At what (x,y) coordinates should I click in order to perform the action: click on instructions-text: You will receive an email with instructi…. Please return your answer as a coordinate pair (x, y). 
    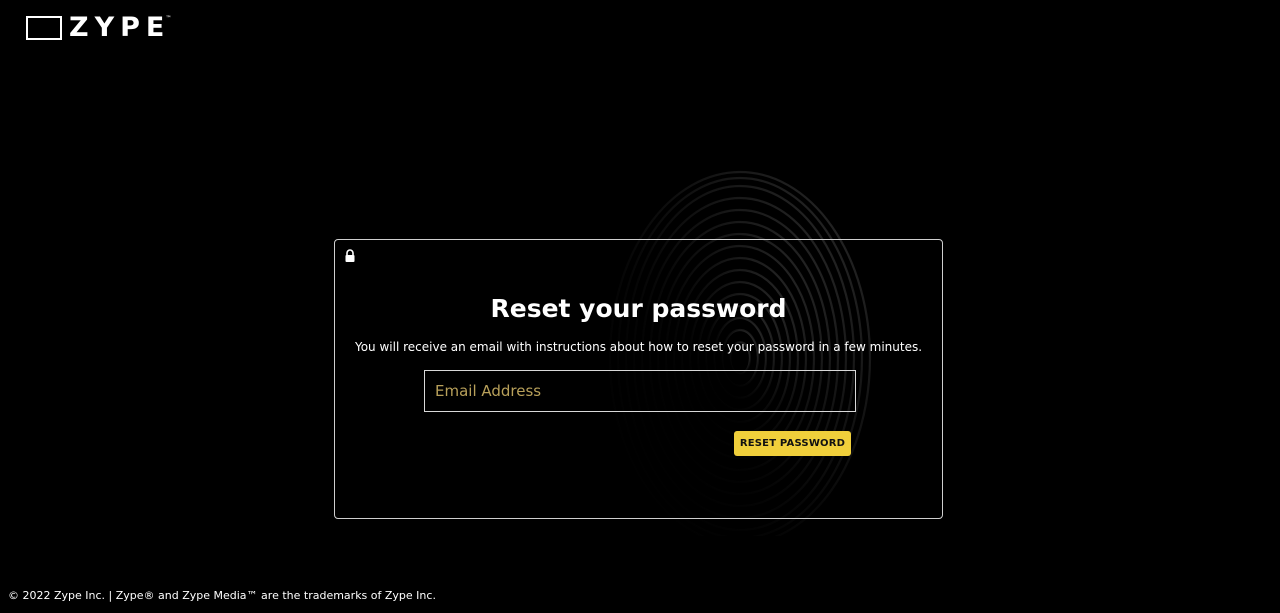
    Looking at the image, I should click on (638, 347).